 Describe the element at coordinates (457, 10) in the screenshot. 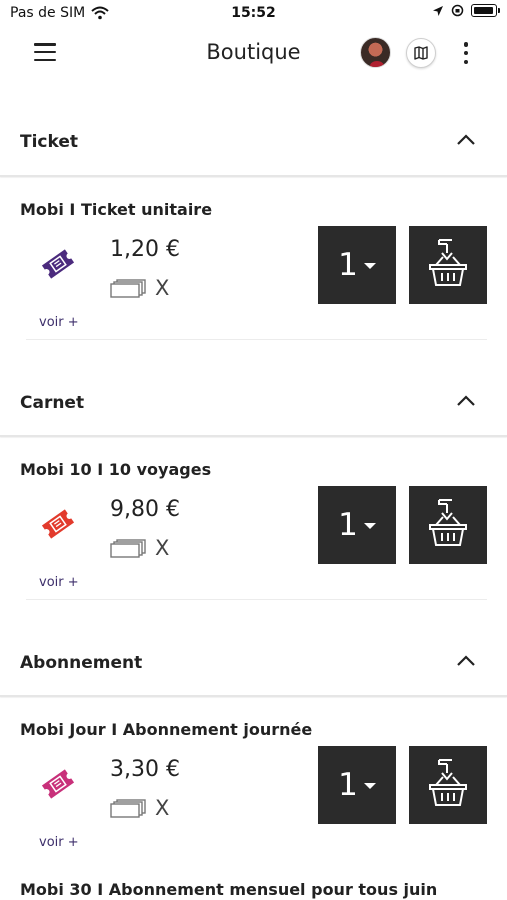

I see `orientation-lock-icon` at that location.